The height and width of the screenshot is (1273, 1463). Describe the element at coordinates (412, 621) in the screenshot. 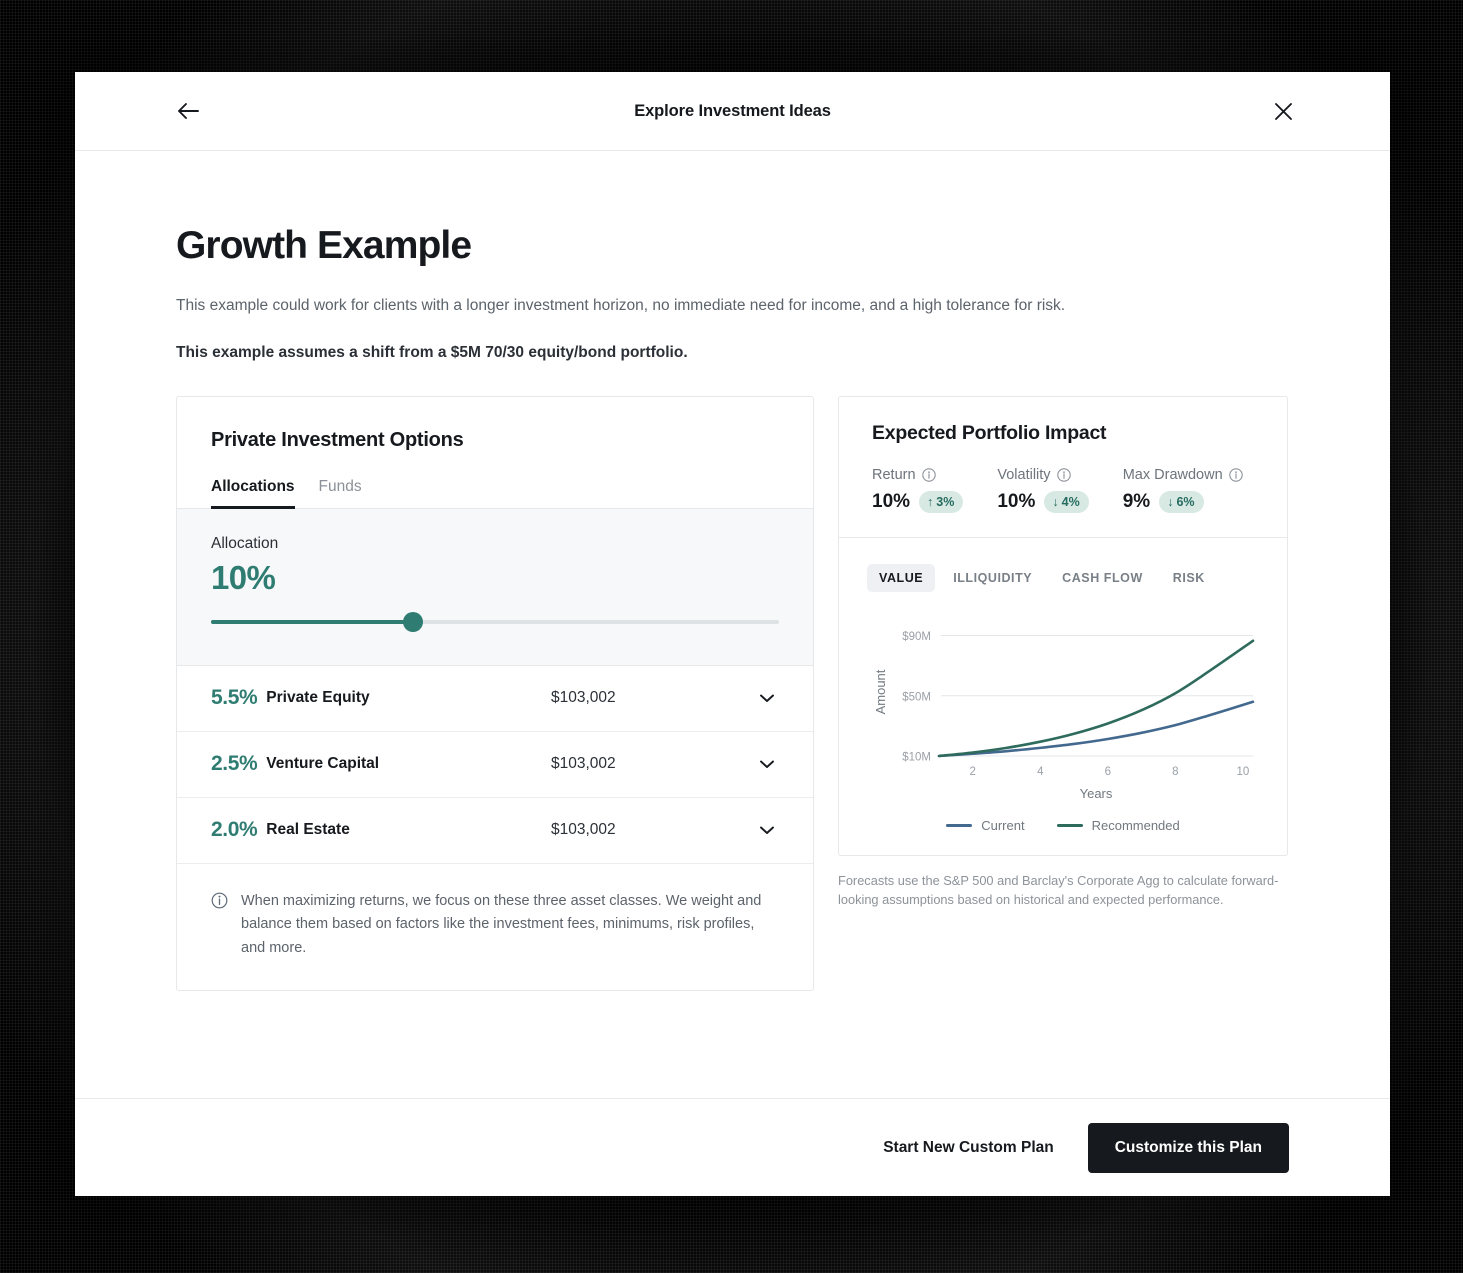

I see `slider-thumb` at that location.